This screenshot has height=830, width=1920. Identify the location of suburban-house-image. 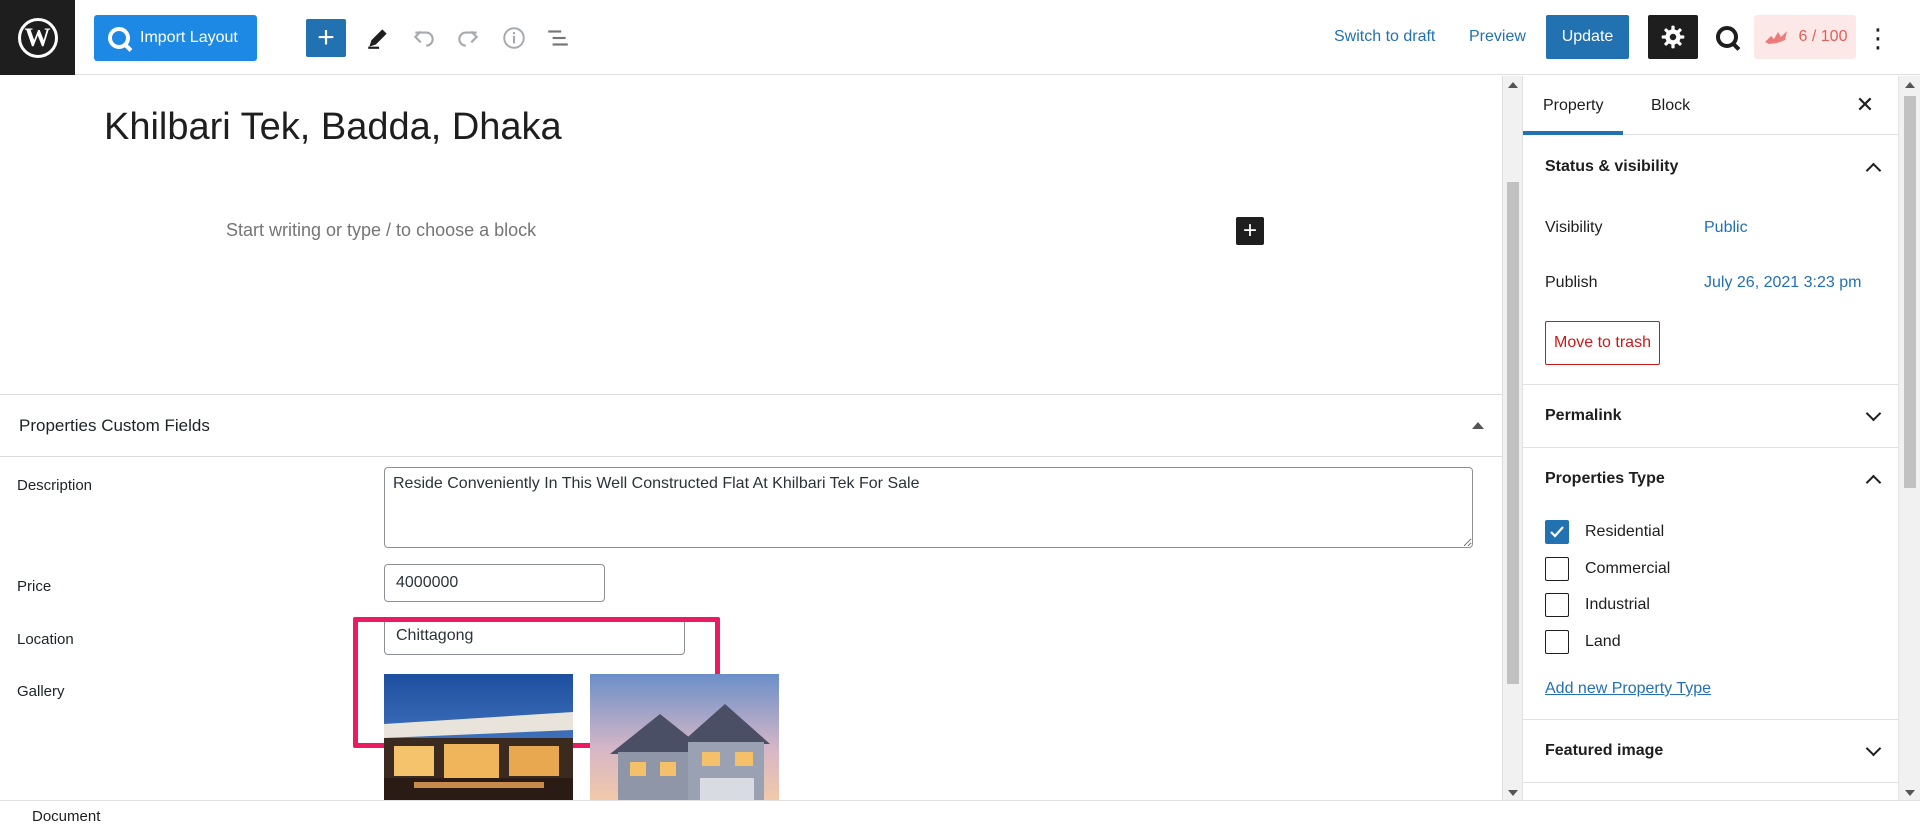
(684, 737).